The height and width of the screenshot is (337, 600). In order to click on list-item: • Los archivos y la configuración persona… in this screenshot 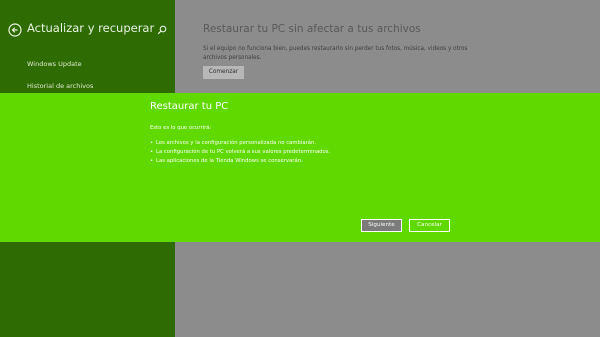, I will do `click(233, 143)`.